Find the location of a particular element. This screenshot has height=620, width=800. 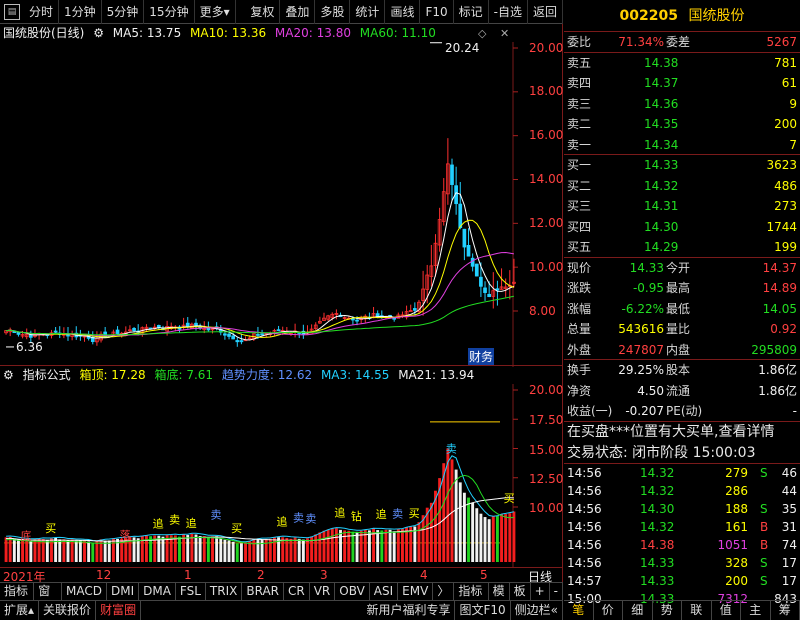

toolbar-draw: 画线 is located at coordinates (403, 12).